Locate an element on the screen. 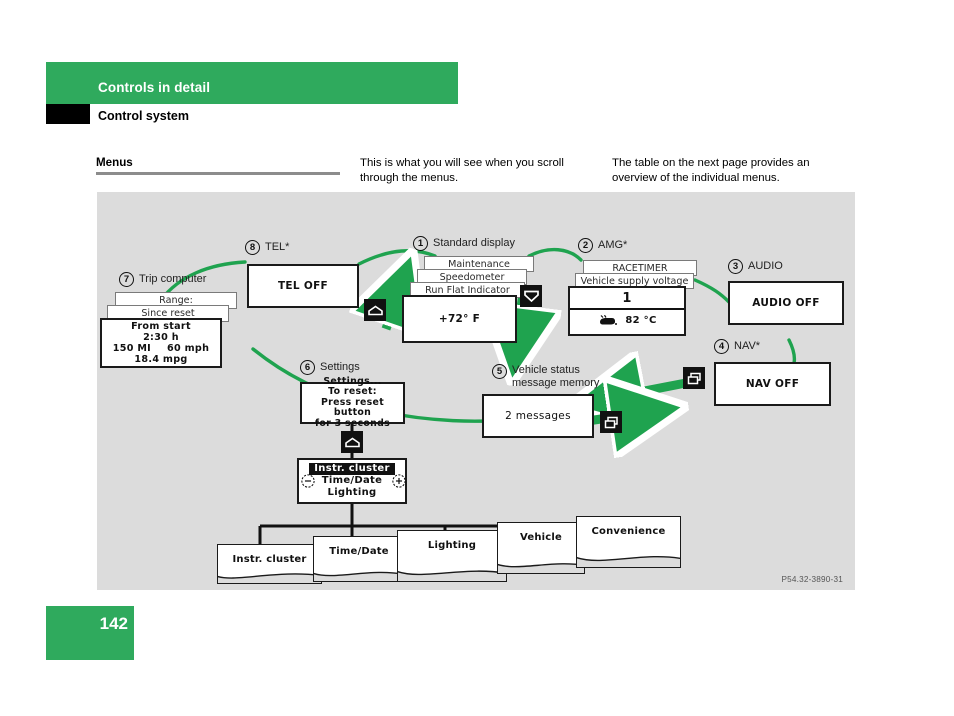 This screenshot has width=954, height=716. callout-number: 8 is located at coordinates (252, 247).